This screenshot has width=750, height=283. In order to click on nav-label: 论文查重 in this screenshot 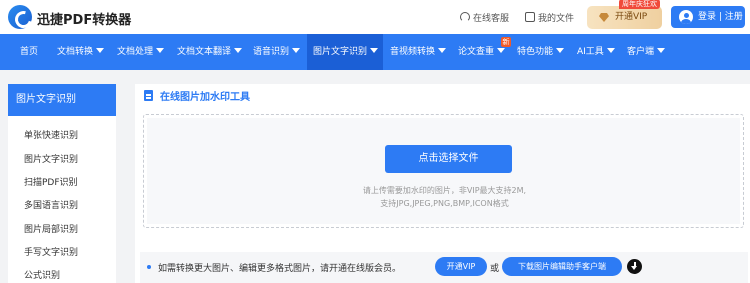, I will do `click(476, 52)`.